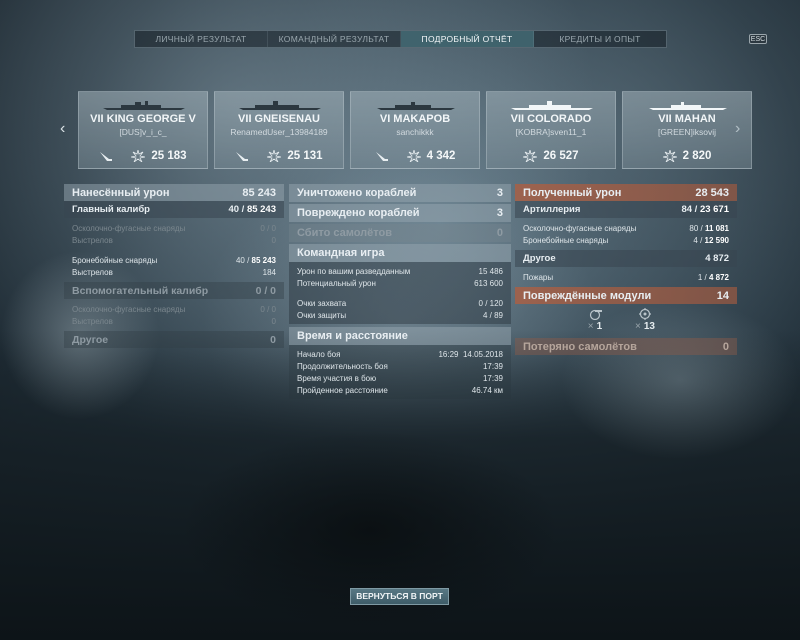  I want to click on potential-damage-row: Потенциальный урон 613 600, so click(400, 283).